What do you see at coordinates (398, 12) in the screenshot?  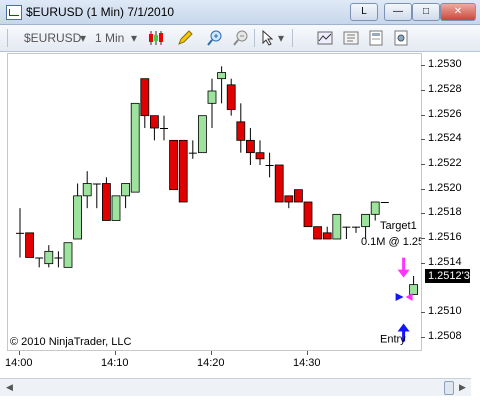 I see `minimize-button: —` at bounding box center [398, 12].